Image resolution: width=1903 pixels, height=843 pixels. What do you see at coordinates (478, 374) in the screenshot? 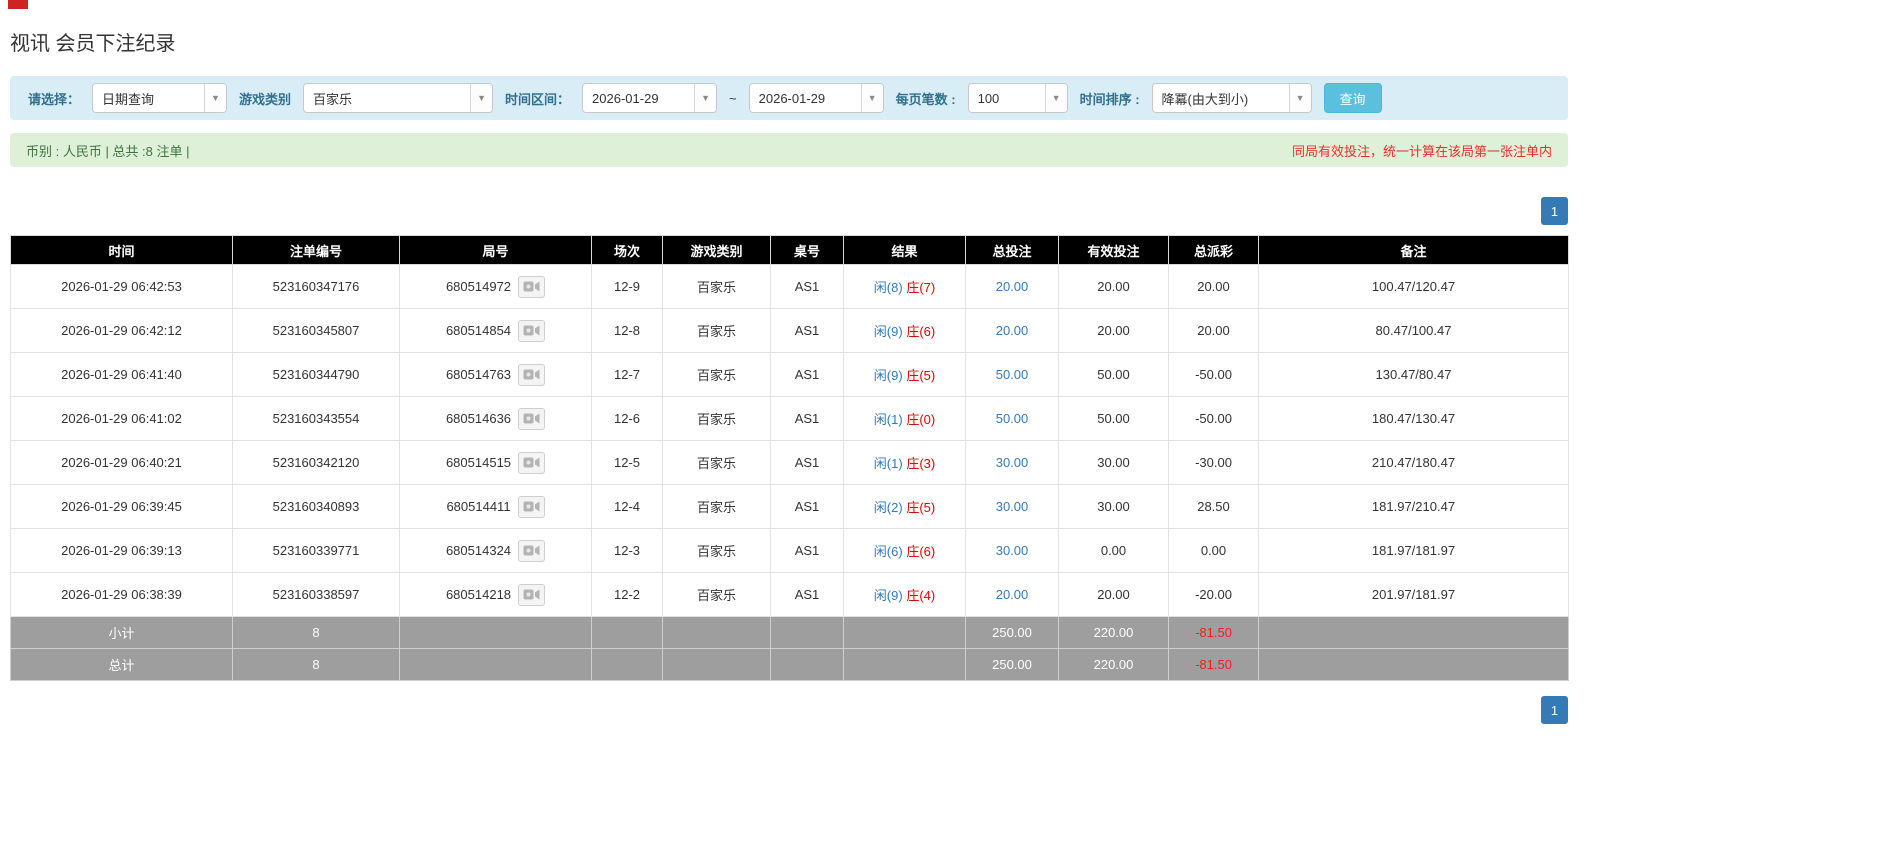
I see `round-number: 680514763` at bounding box center [478, 374].